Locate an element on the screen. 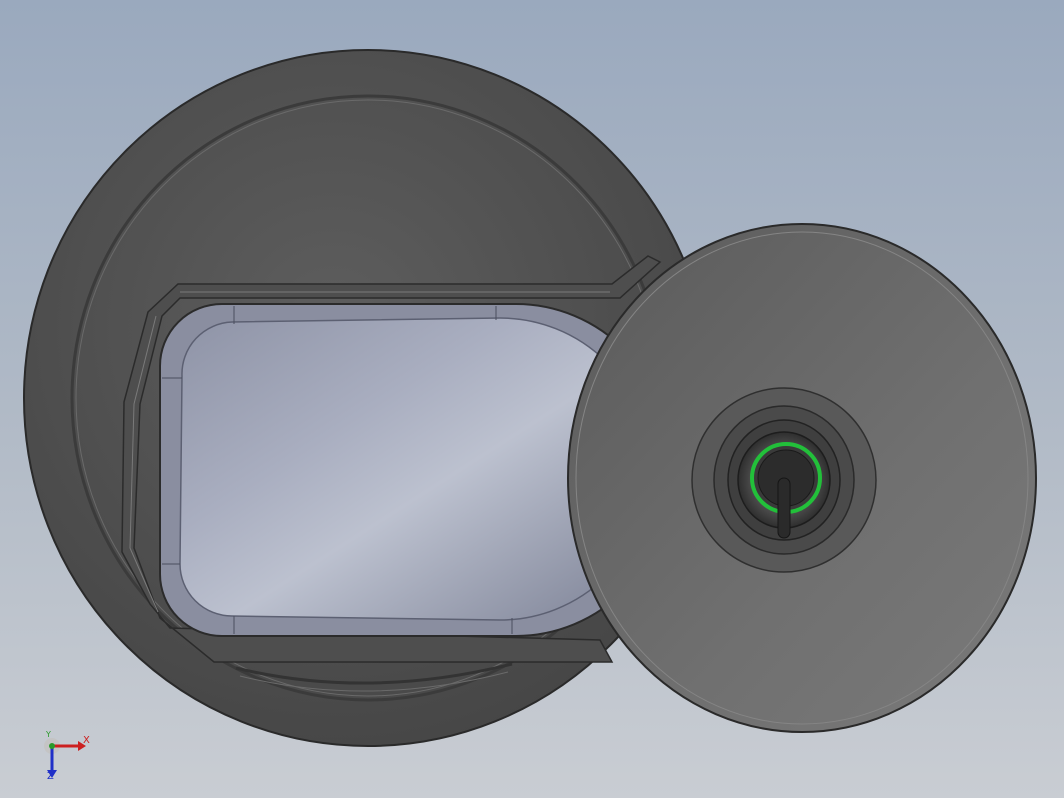 This screenshot has width=1064, height=798. z-axis-label: Z is located at coordinates (50, 776).